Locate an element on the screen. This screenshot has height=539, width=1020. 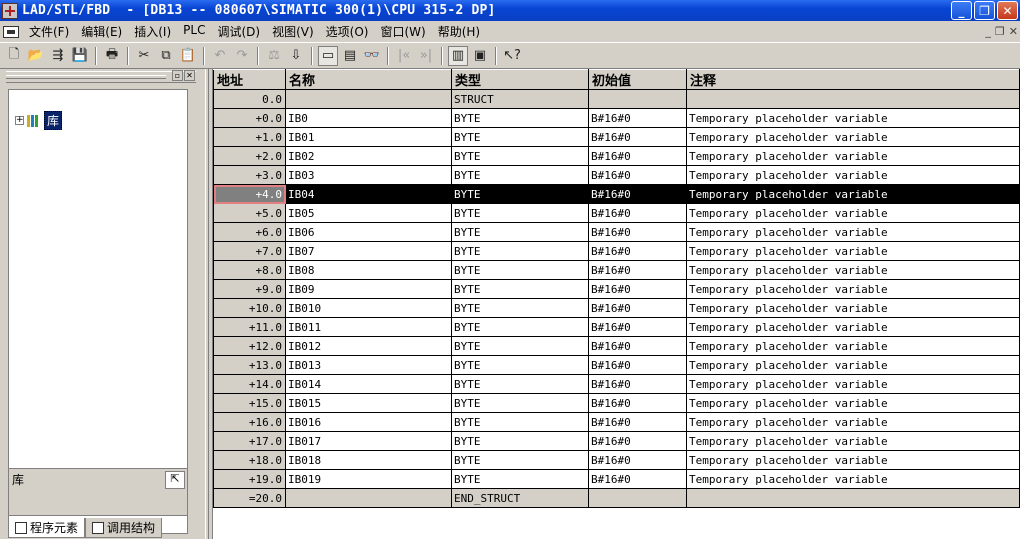
compare-icon: ⚖ is located at coordinates (274, 56).